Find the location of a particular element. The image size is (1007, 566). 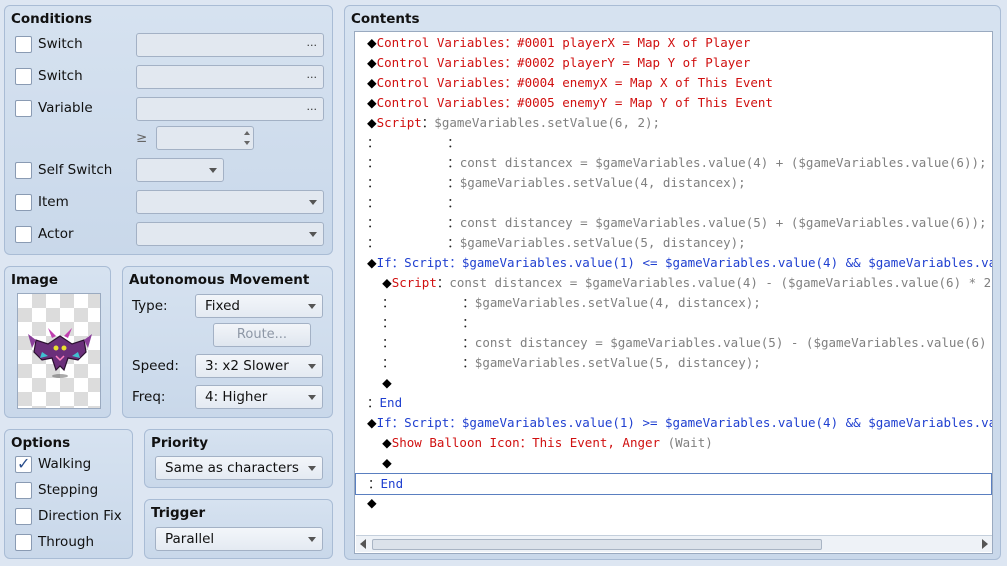

conditions-title: Conditions is located at coordinates (52, 19).